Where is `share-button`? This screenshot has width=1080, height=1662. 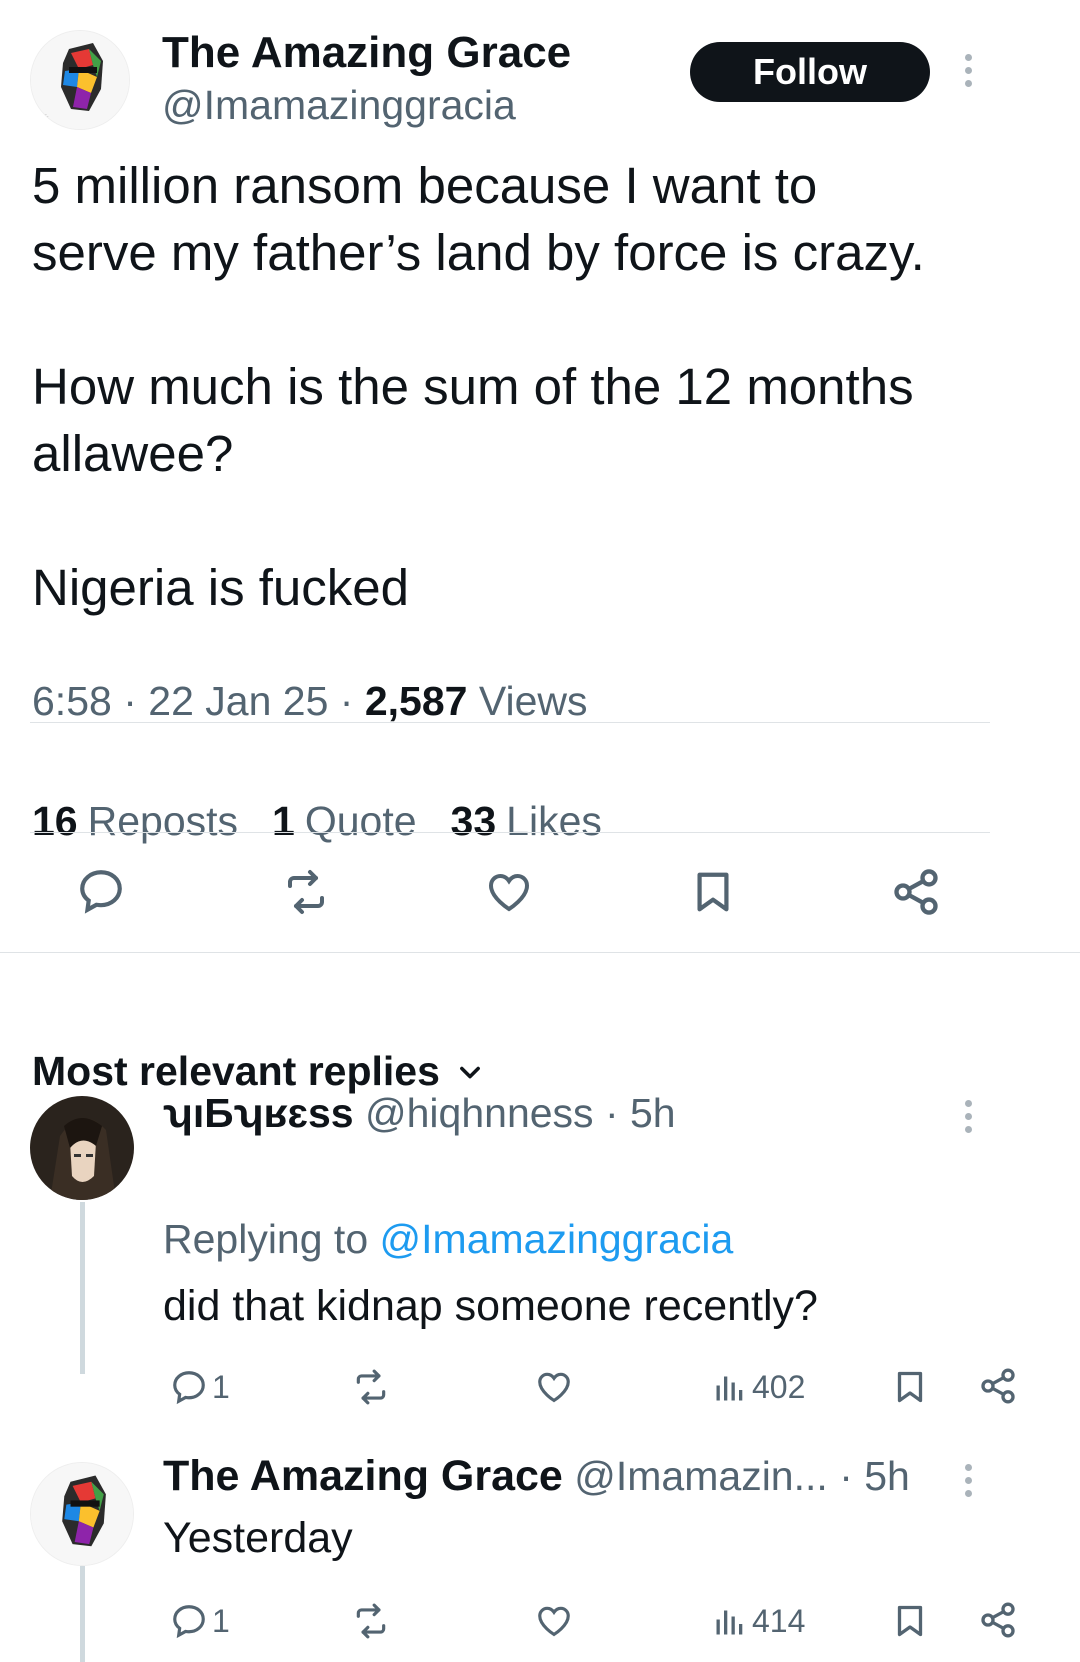 share-button is located at coordinates (916, 892).